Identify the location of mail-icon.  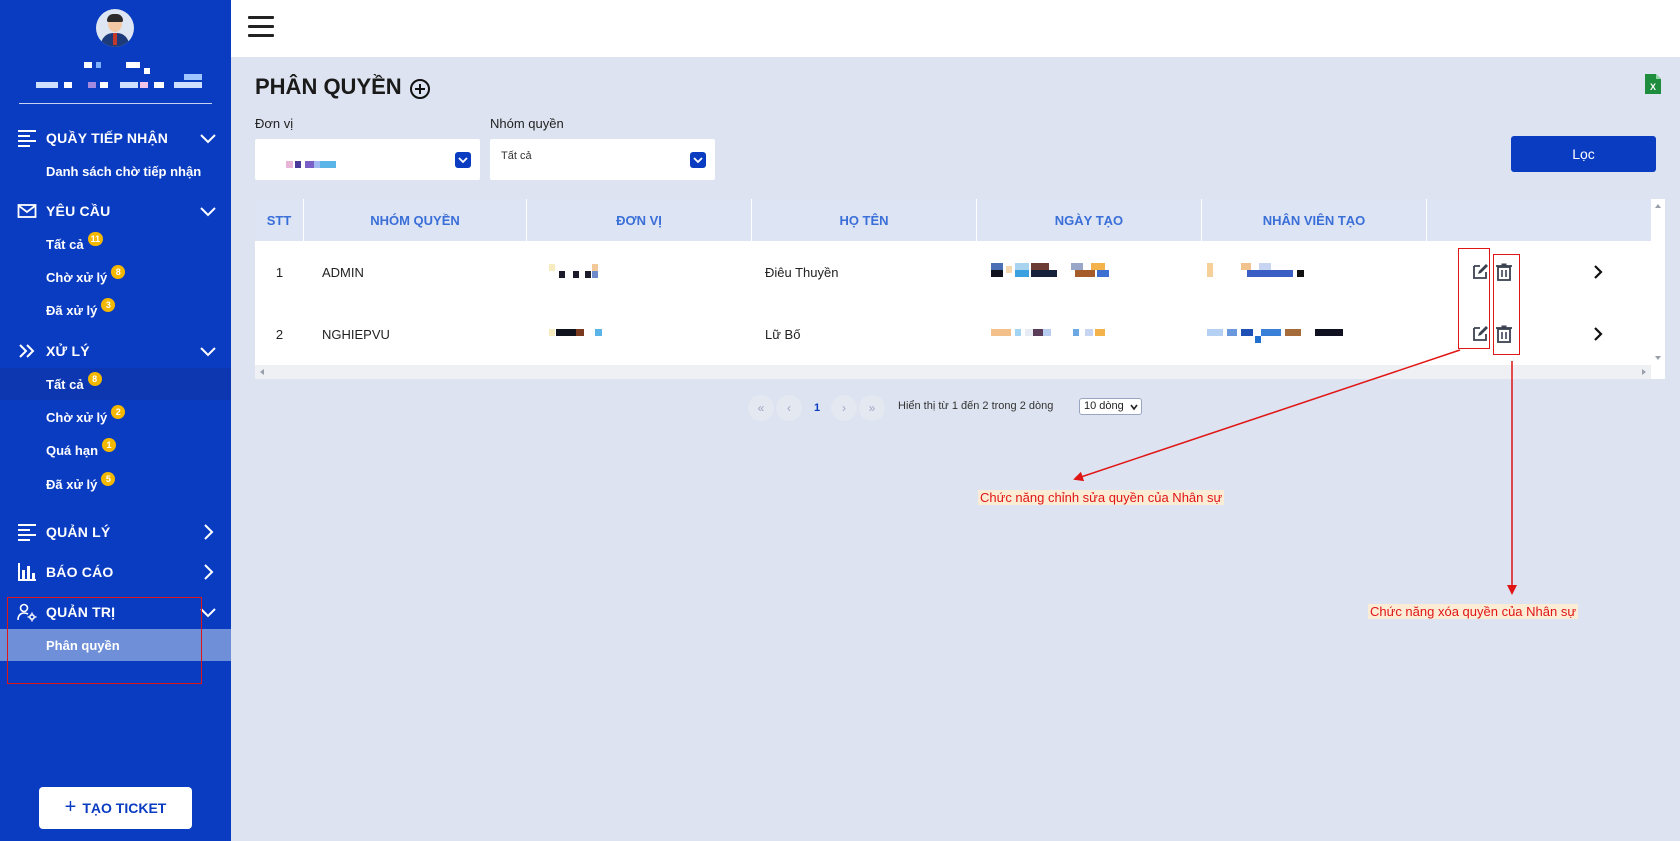
(27, 211).